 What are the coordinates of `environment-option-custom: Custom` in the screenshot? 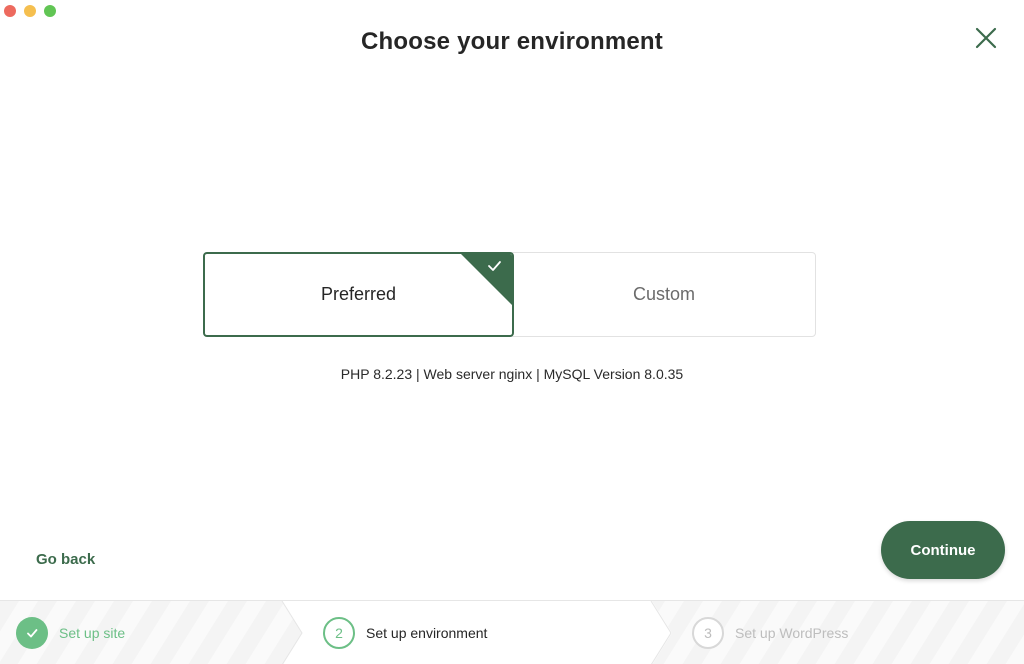 It's located at (664, 294).